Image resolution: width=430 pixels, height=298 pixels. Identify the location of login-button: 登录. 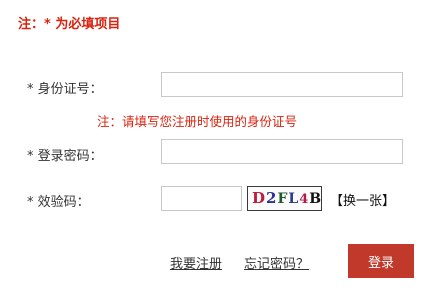
(381, 261).